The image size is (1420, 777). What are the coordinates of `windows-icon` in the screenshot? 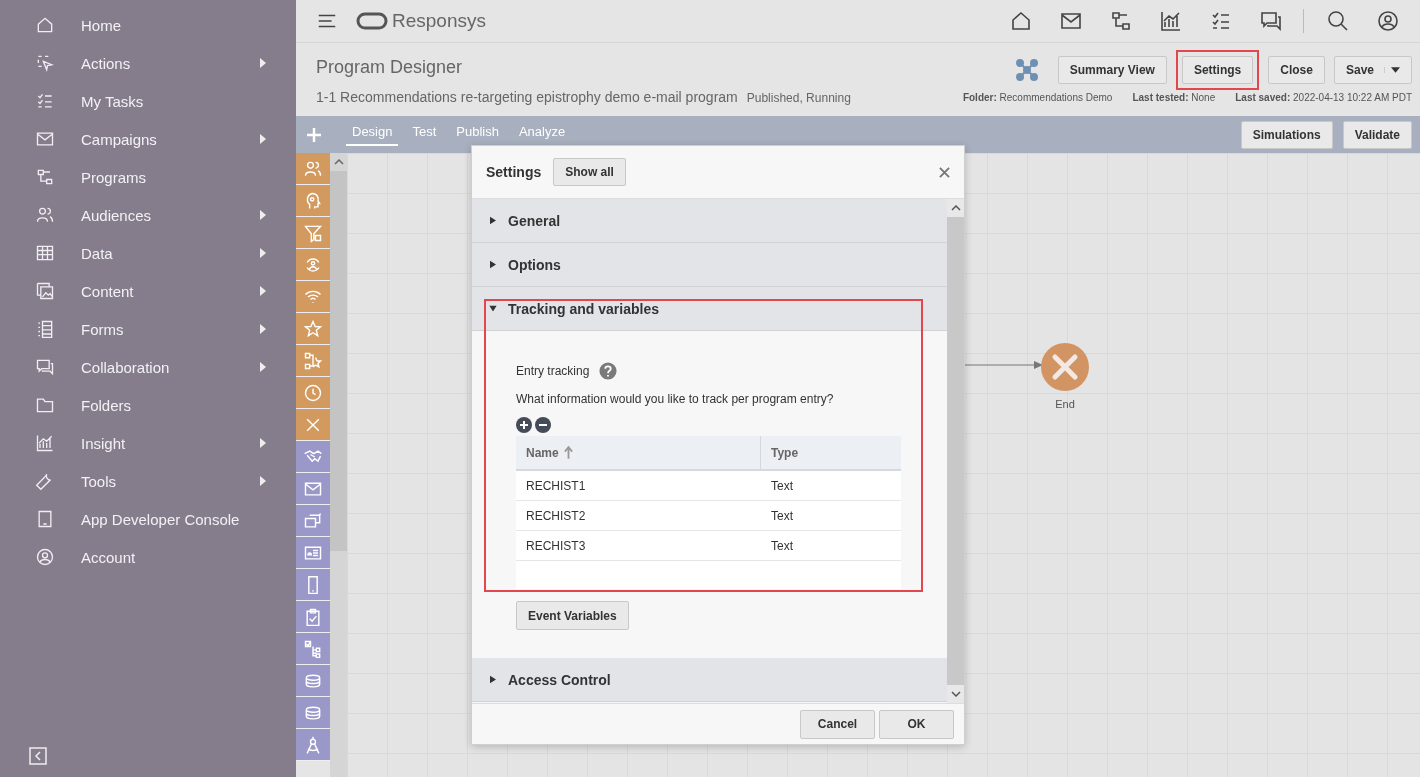 It's located at (313, 520).